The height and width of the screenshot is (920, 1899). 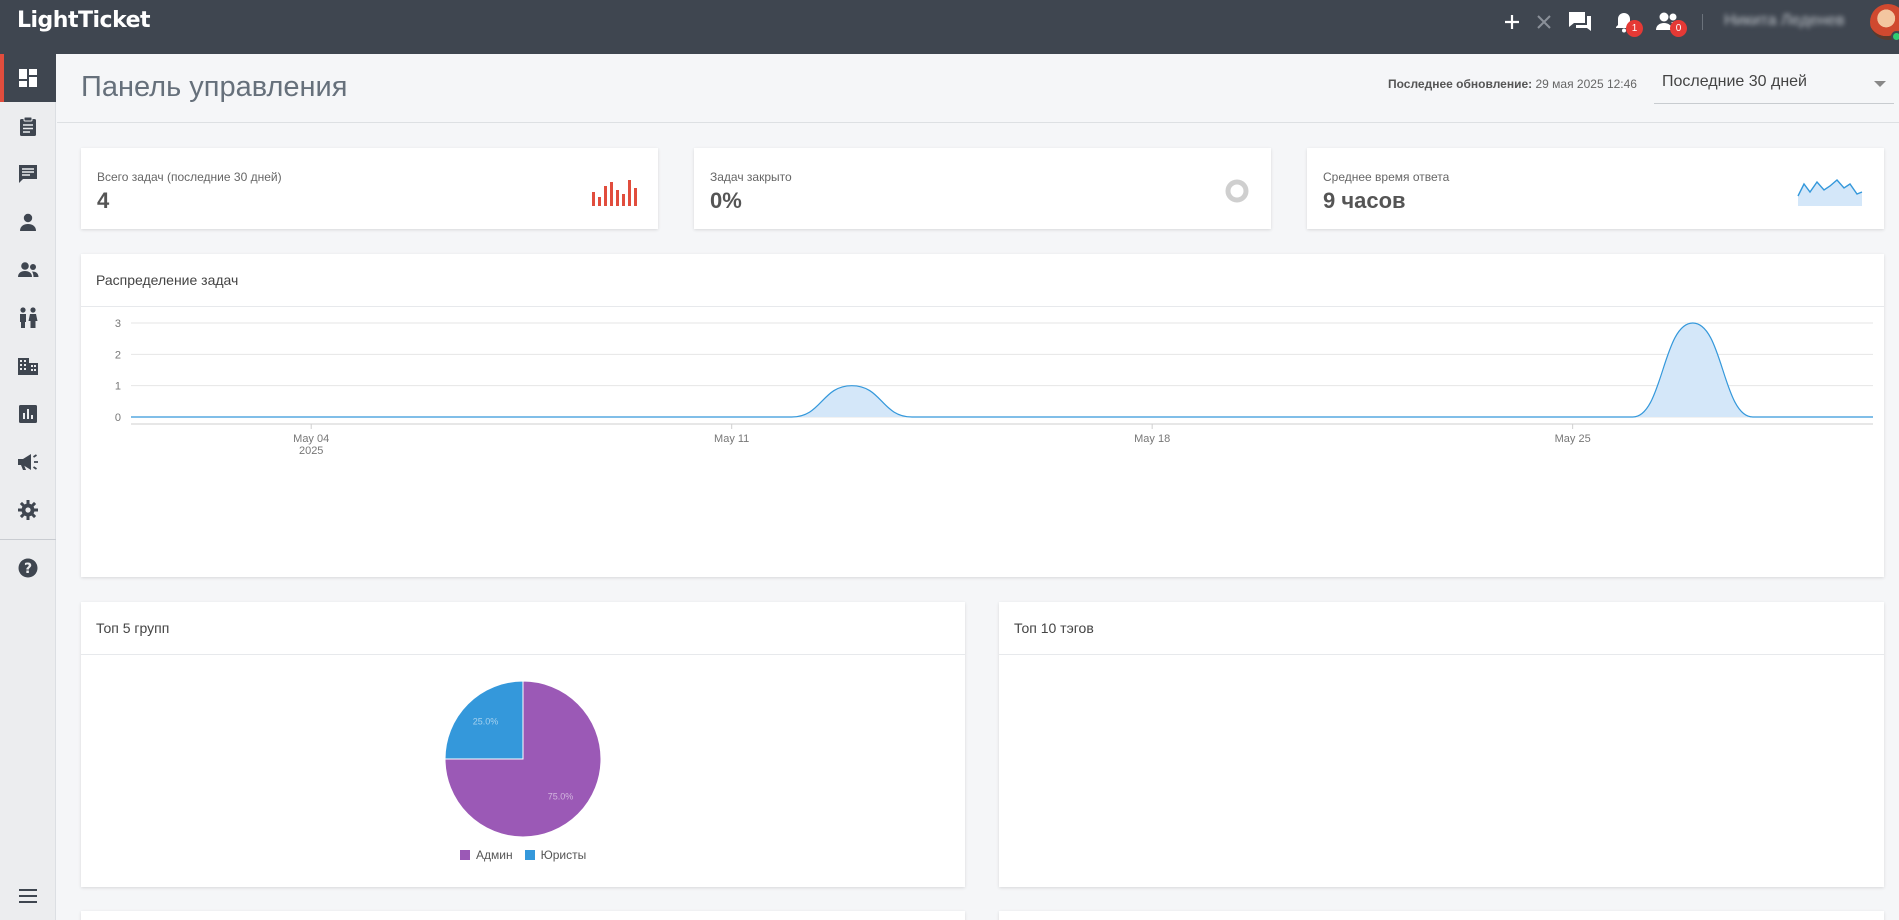 What do you see at coordinates (84, 20) in the screenshot?
I see `app-logo: LightTicket` at bounding box center [84, 20].